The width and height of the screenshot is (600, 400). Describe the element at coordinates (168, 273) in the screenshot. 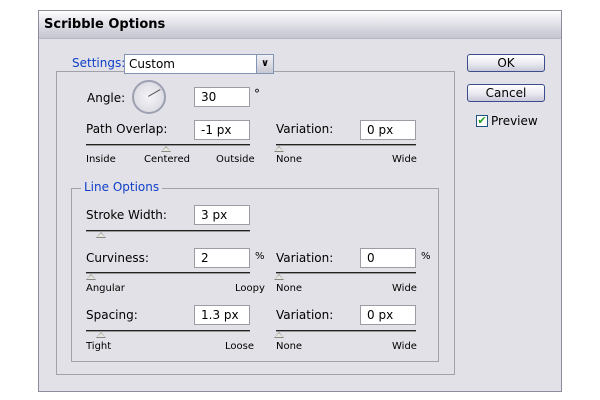

I see `curviness-slider` at that location.